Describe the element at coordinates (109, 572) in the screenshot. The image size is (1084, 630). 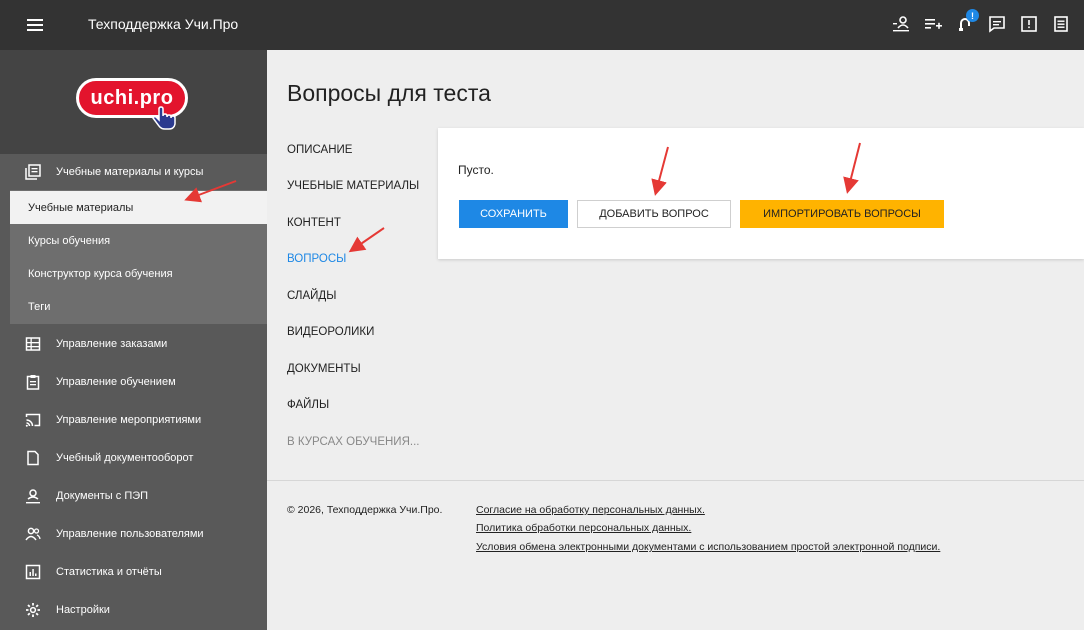
I see `nav-label: Статистика и отчёты` at that location.